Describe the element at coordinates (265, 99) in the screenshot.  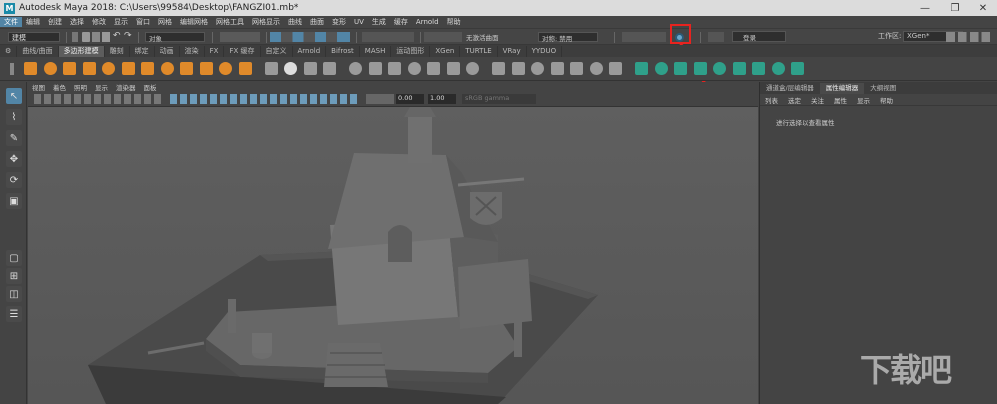
I see `shading-tools-icons` at that location.